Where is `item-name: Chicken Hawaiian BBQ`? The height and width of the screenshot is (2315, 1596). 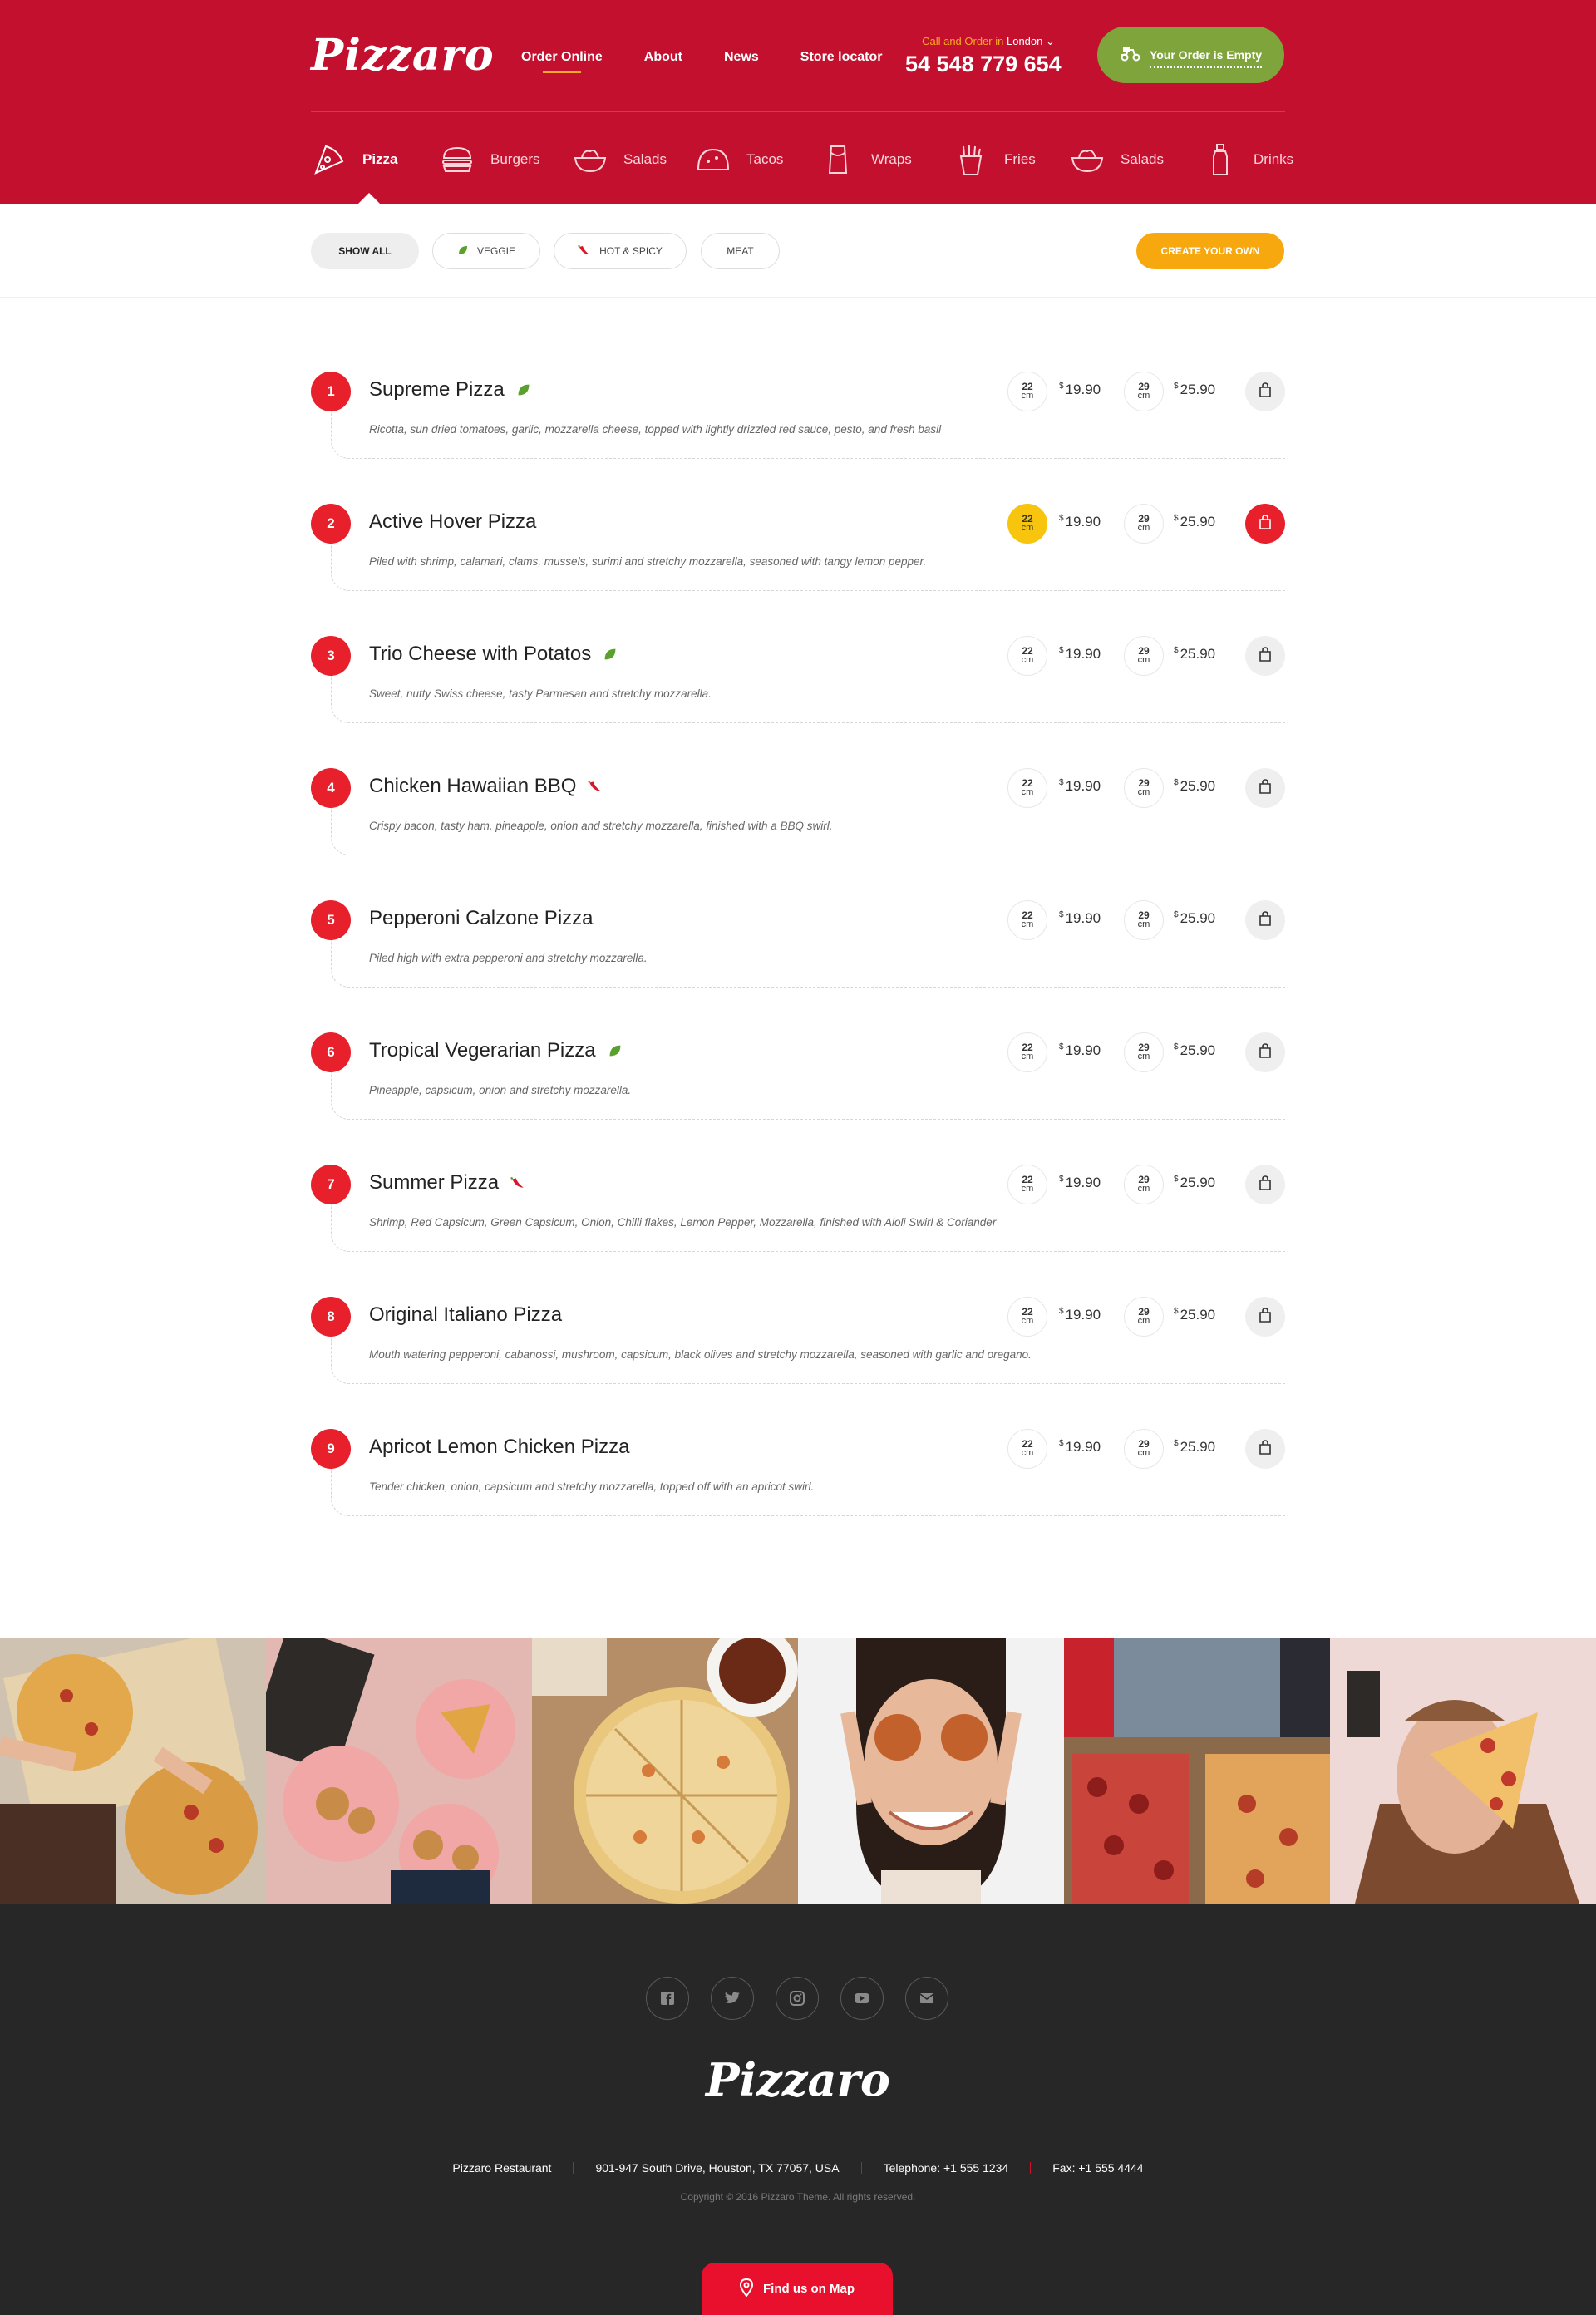 item-name: Chicken Hawaiian BBQ is located at coordinates (486, 787).